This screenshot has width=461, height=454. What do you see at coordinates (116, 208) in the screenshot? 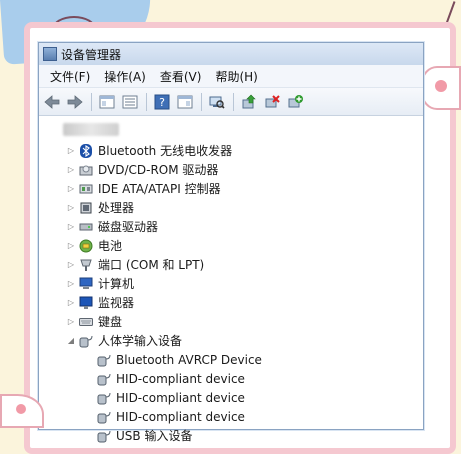
I see `tree-node-label: 处理器` at bounding box center [116, 208].